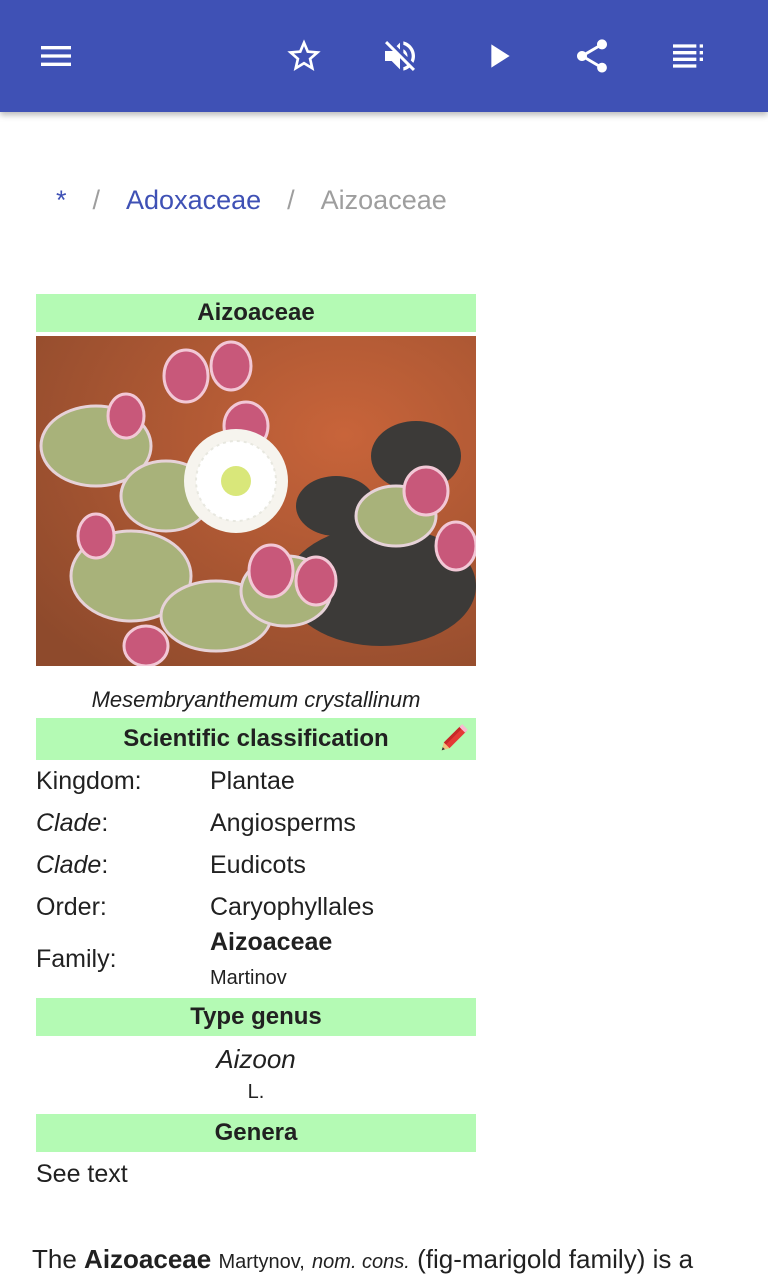 The image size is (768, 1280). I want to click on classification-row-family: Family: Aizoaceae Martinov, so click(256, 959).